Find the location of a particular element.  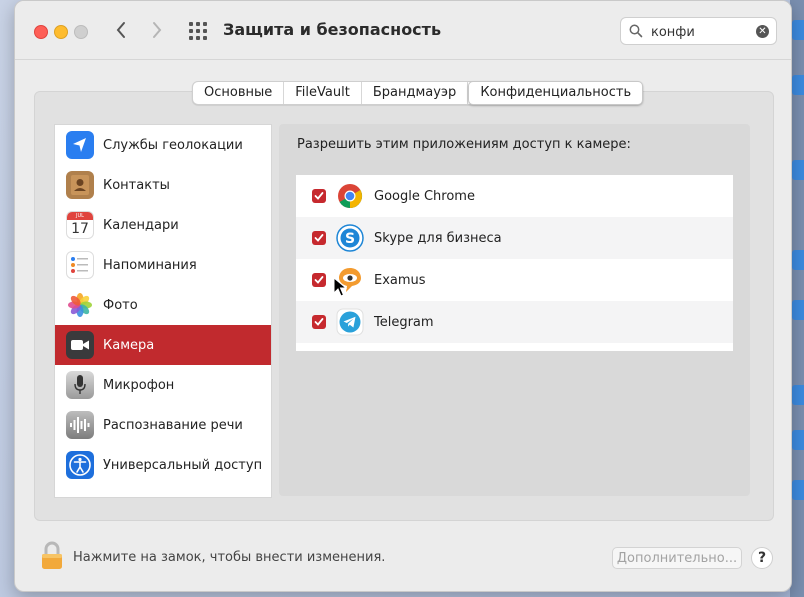

lock-icon is located at coordinates (52, 558).